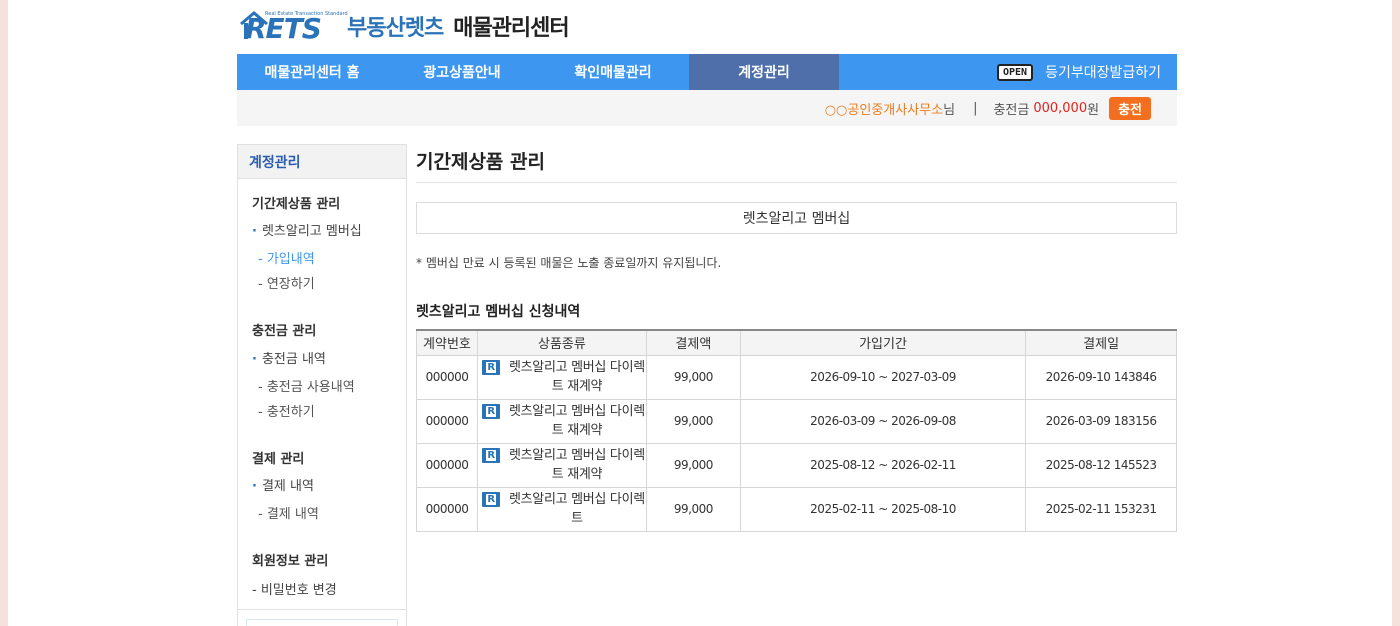 This screenshot has width=1400, height=626. Describe the element at coordinates (293, 359) in the screenshot. I see `sidebar-item-label: 충전금 내역` at that location.